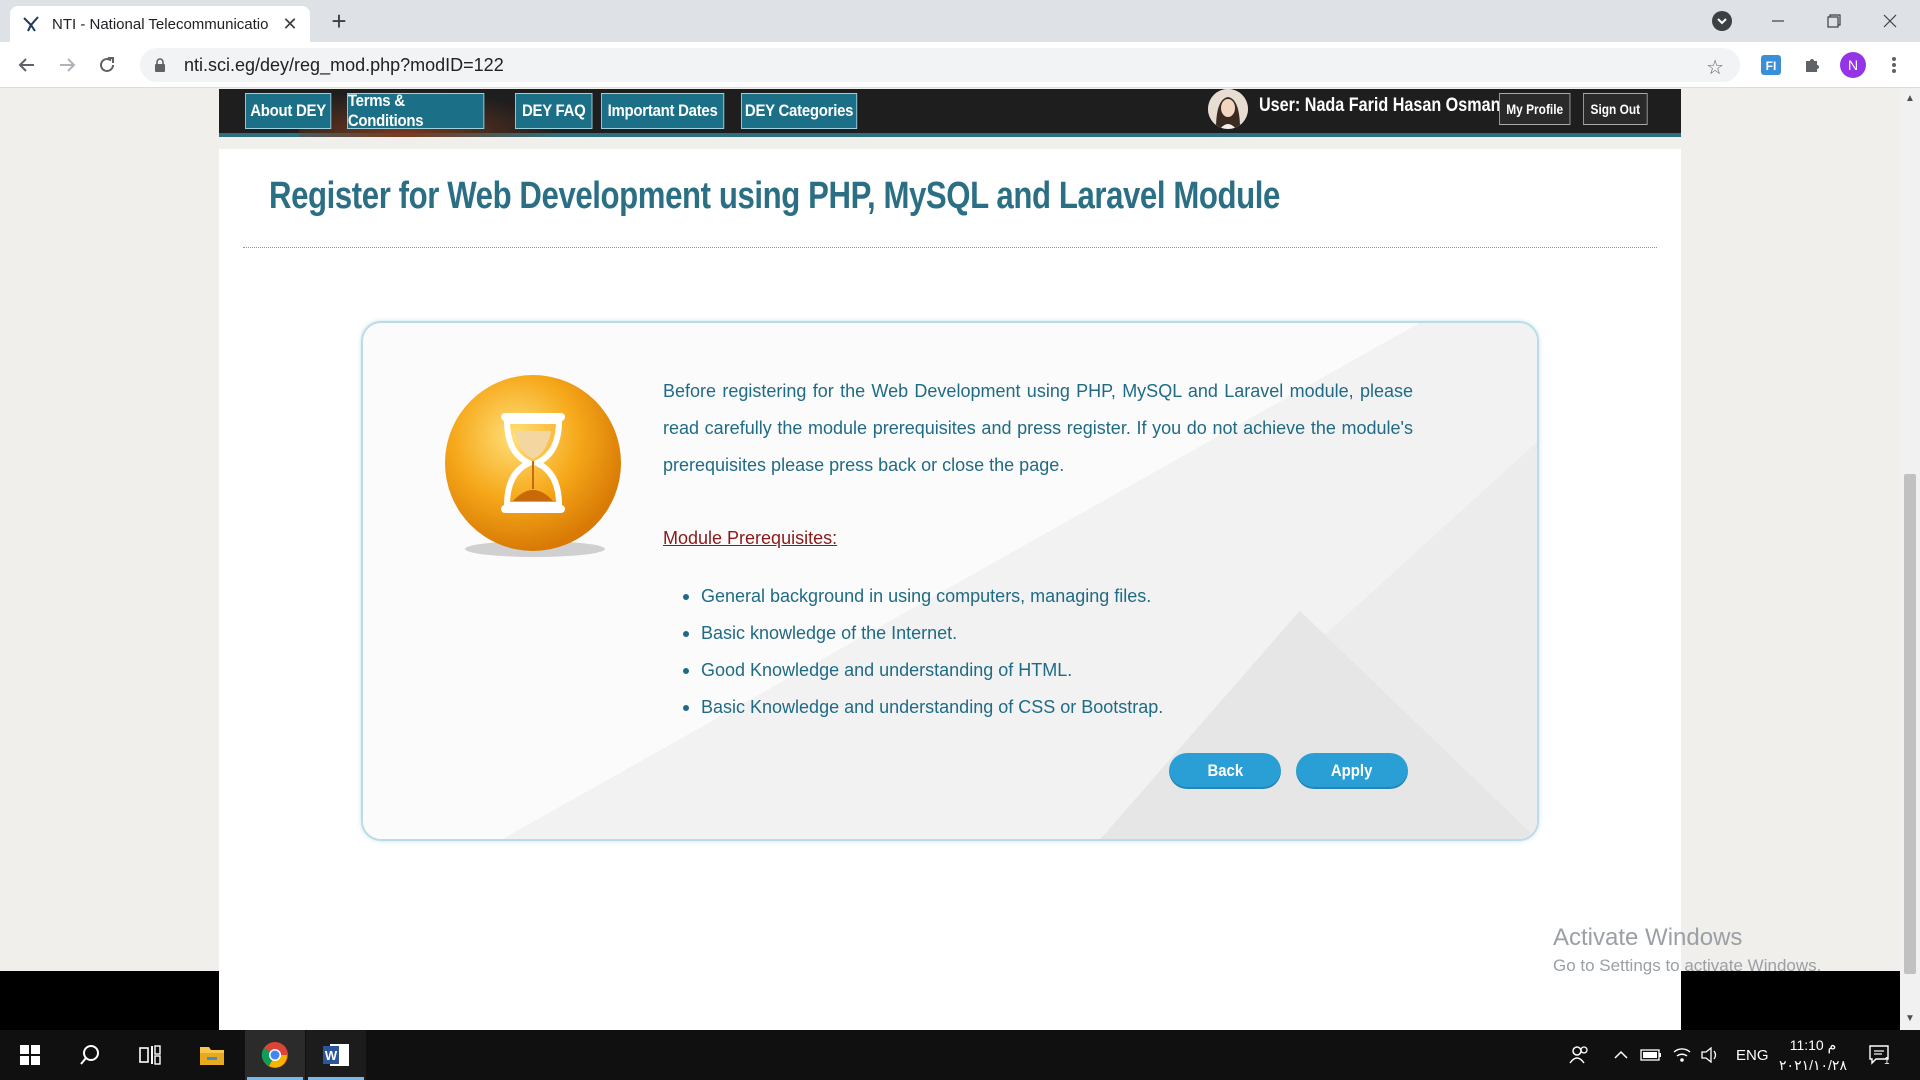 The height and width of the screenshot is (1080, 1920). I want to click on tab-title: NTI - National Telecommunicatio, so click(160, 24).